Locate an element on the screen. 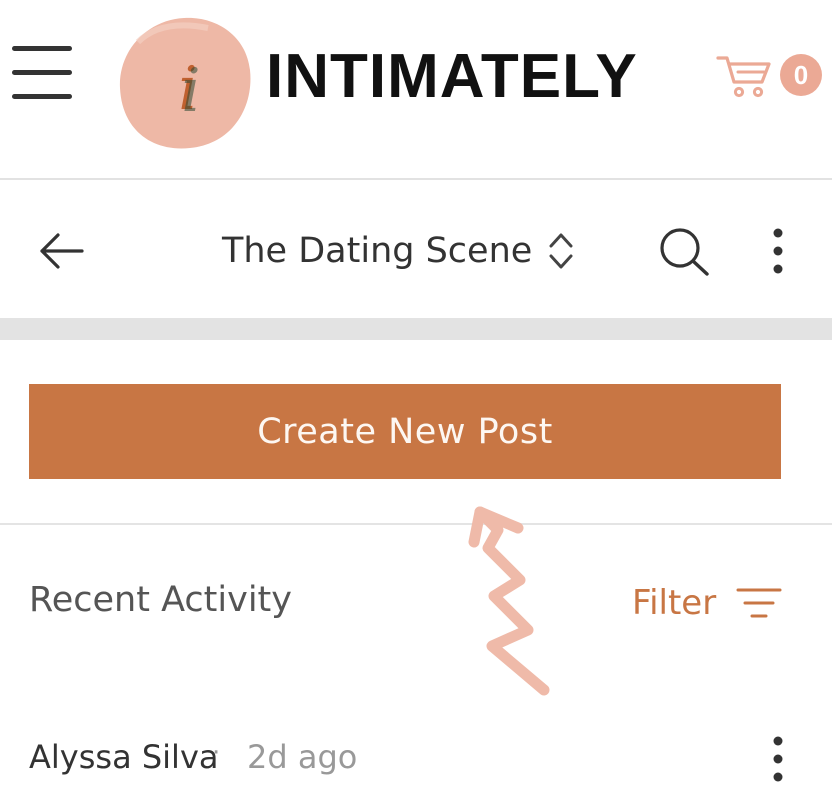  group-switcher: The Dating Scene is located at coordinates (398, 251).